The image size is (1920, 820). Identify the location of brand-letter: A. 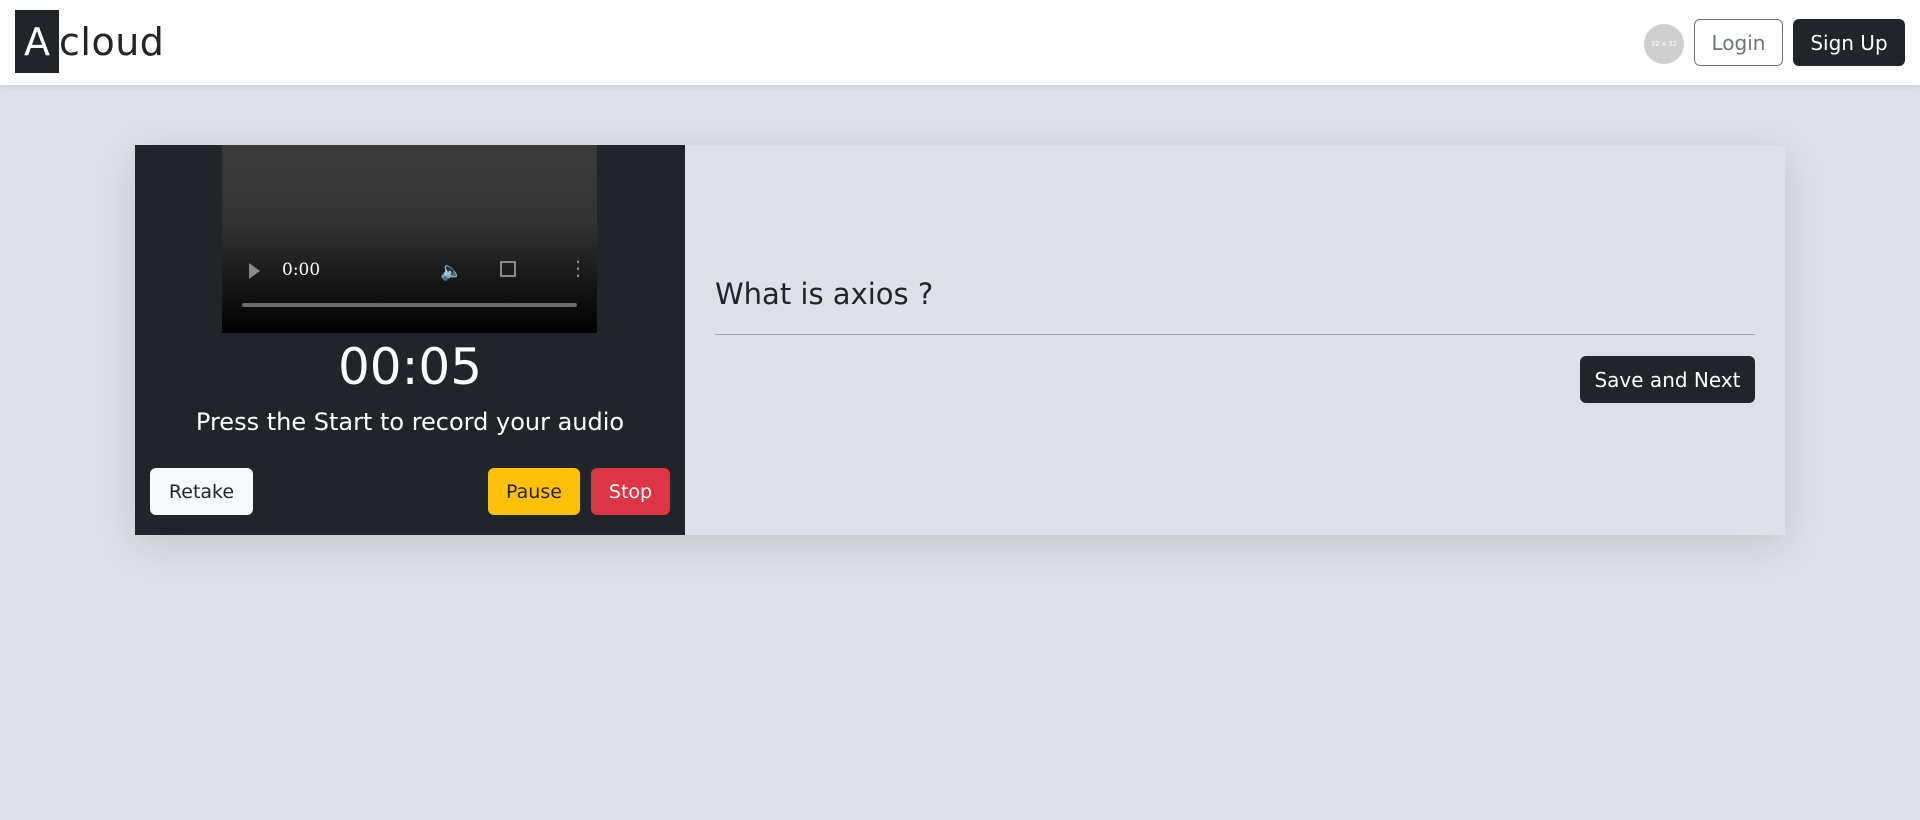
(37, 41).